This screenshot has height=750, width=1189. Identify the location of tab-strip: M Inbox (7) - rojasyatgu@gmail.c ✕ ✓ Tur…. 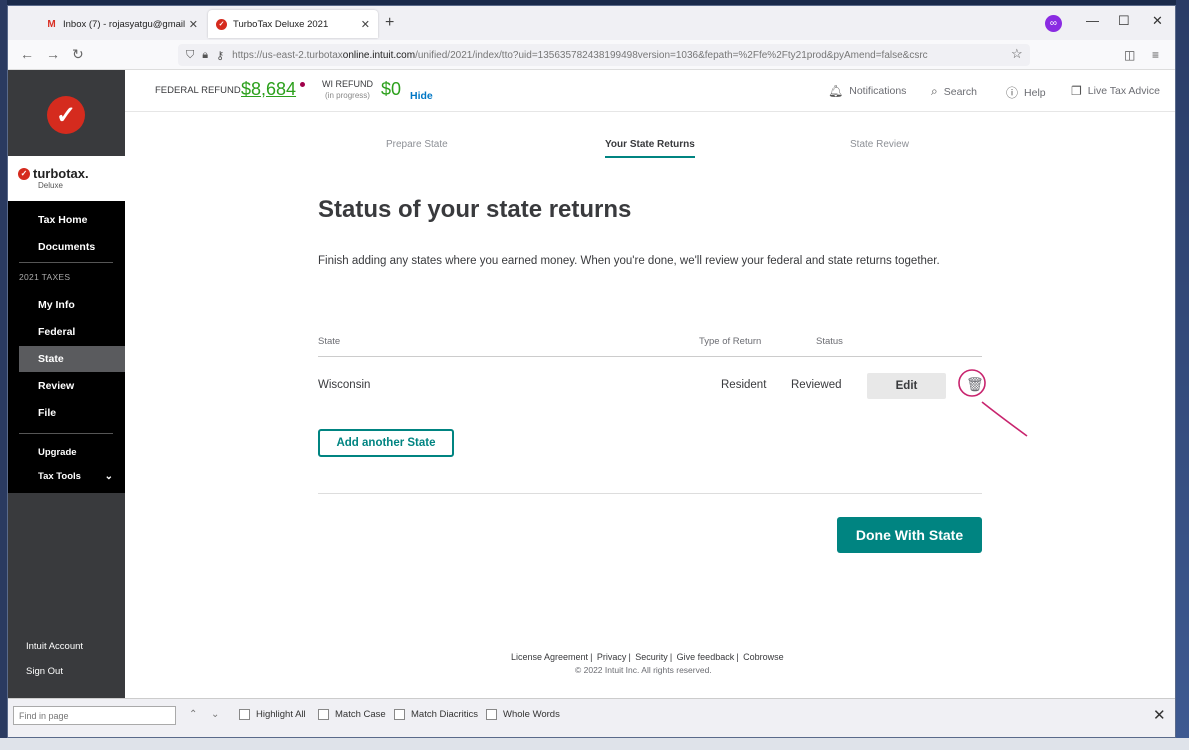
(591, 23).